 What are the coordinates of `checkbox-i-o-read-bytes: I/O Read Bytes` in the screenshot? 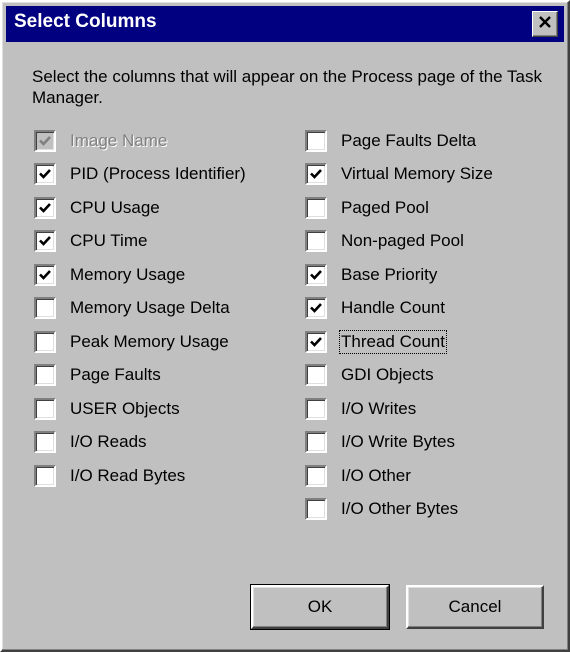 It's located at (140, 476).